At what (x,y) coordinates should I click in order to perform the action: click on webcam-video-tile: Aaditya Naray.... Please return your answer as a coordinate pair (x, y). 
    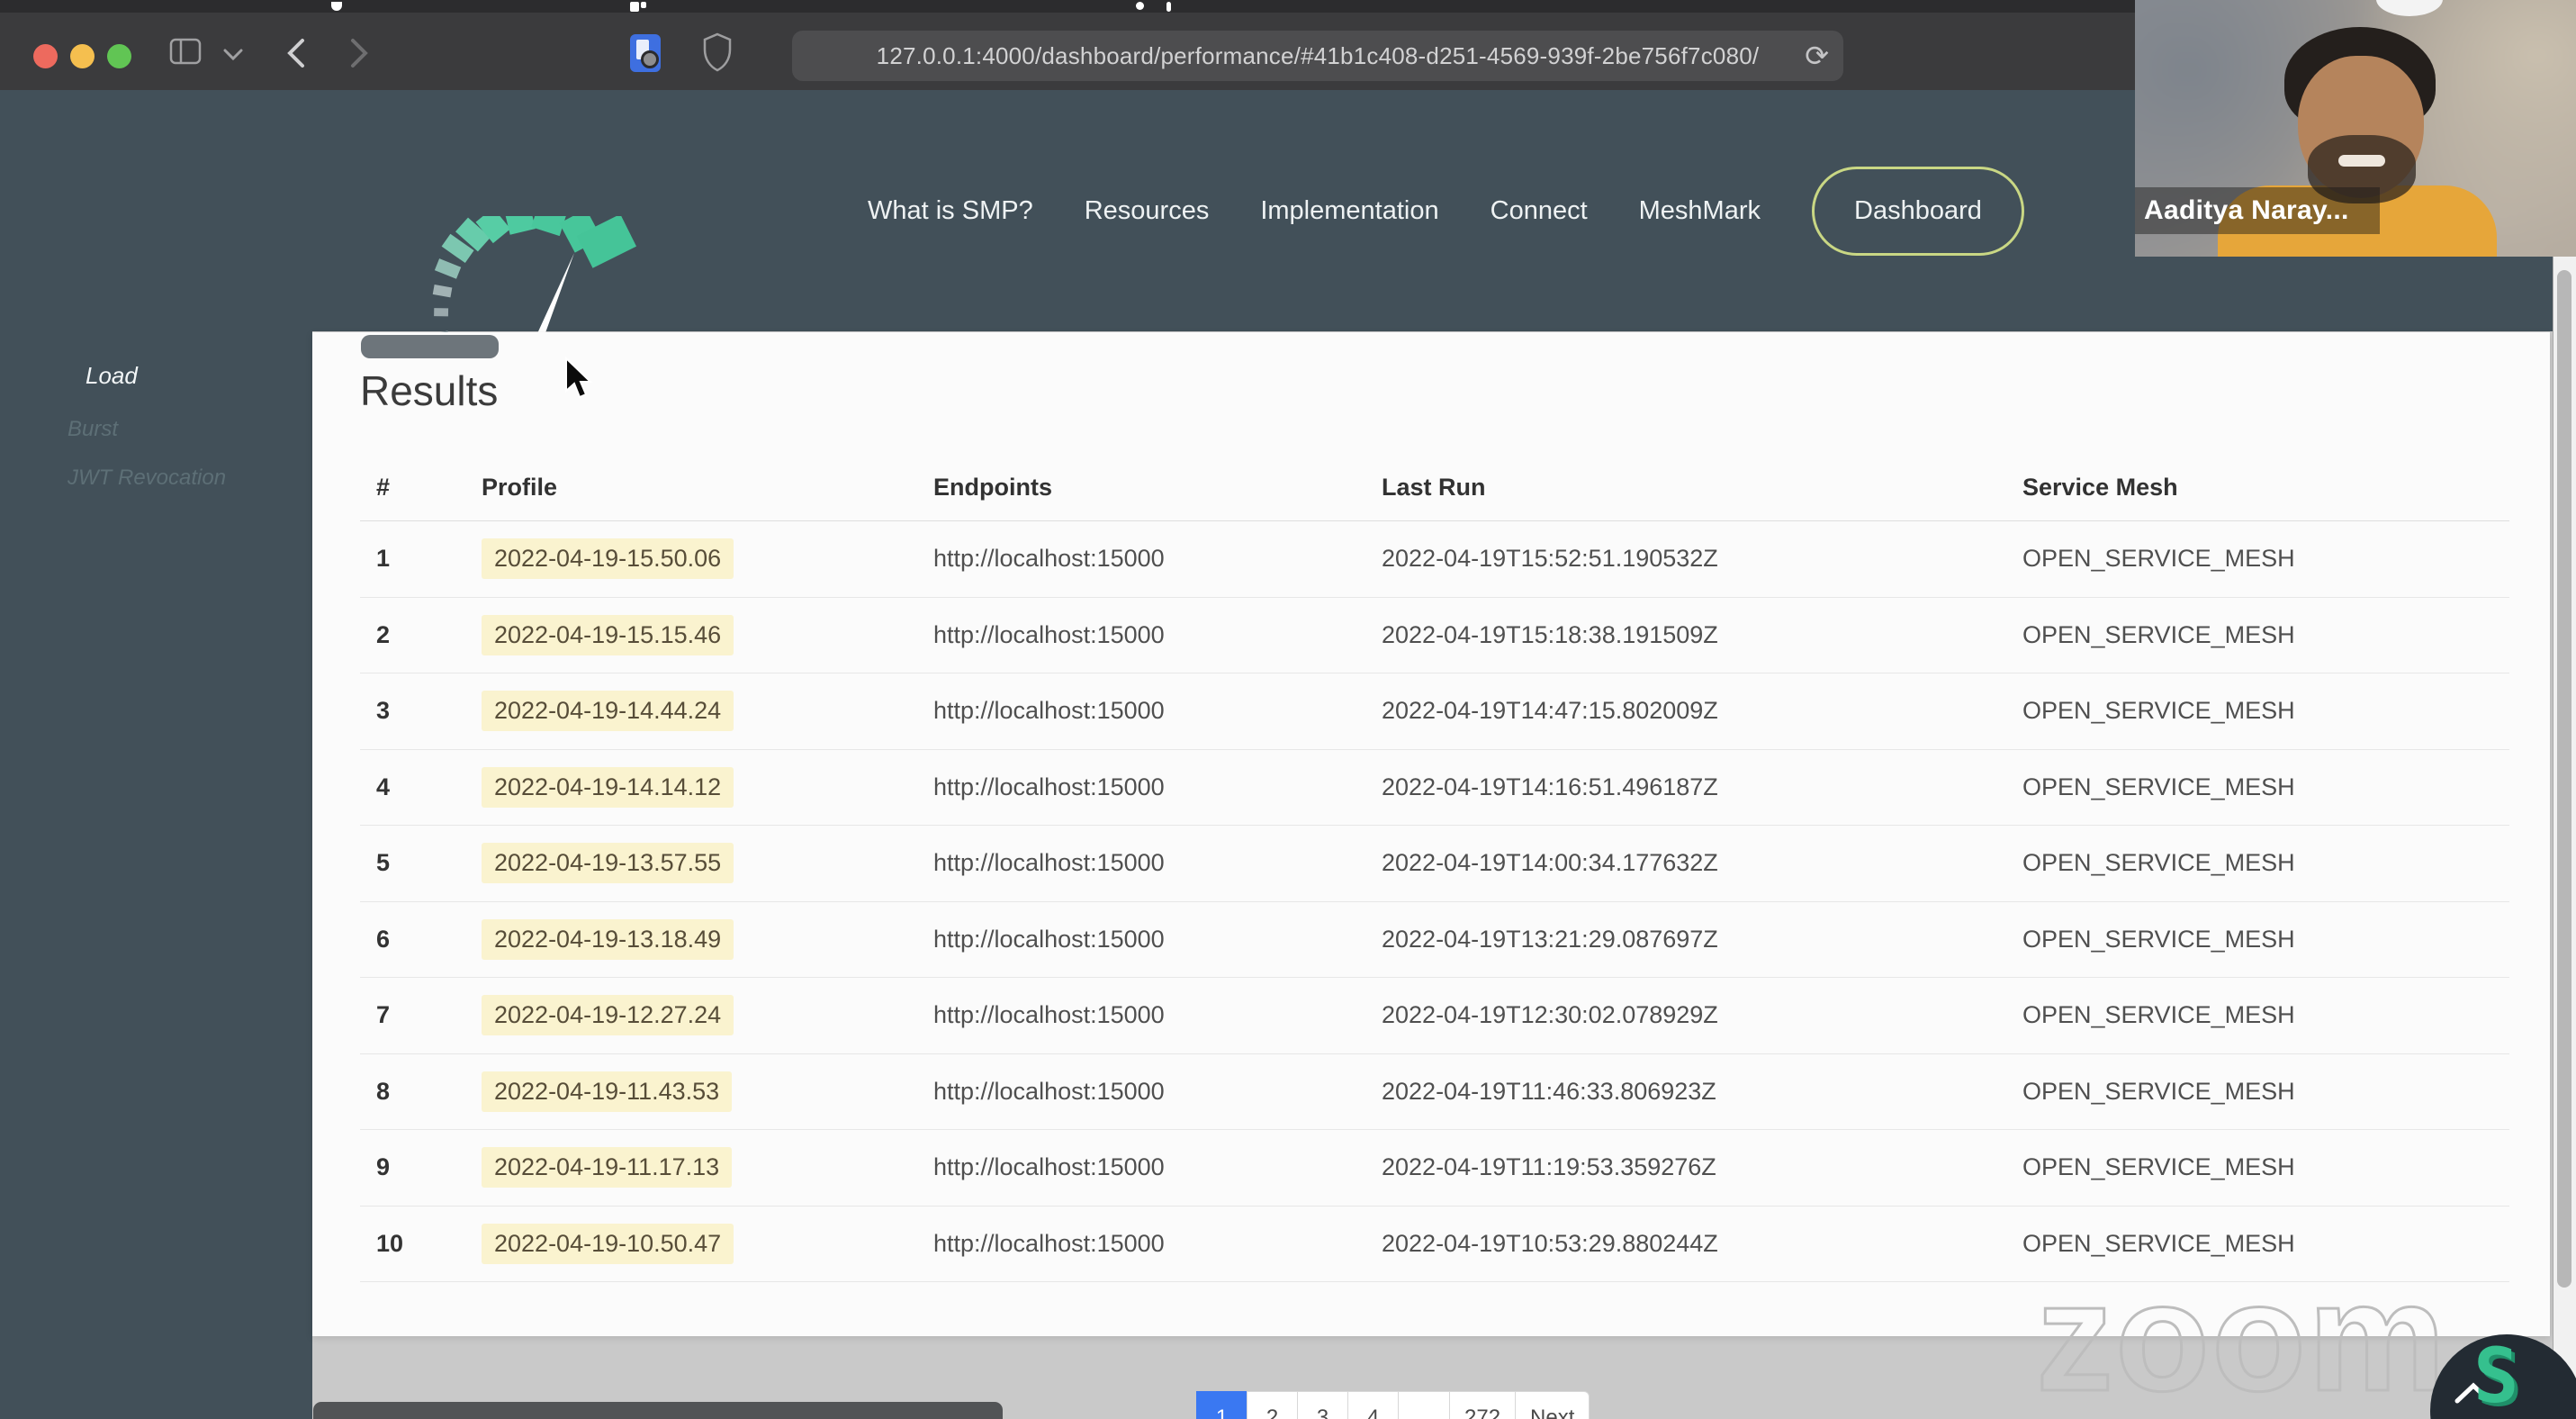
    Looking at the image, I should click on (2355, 128).